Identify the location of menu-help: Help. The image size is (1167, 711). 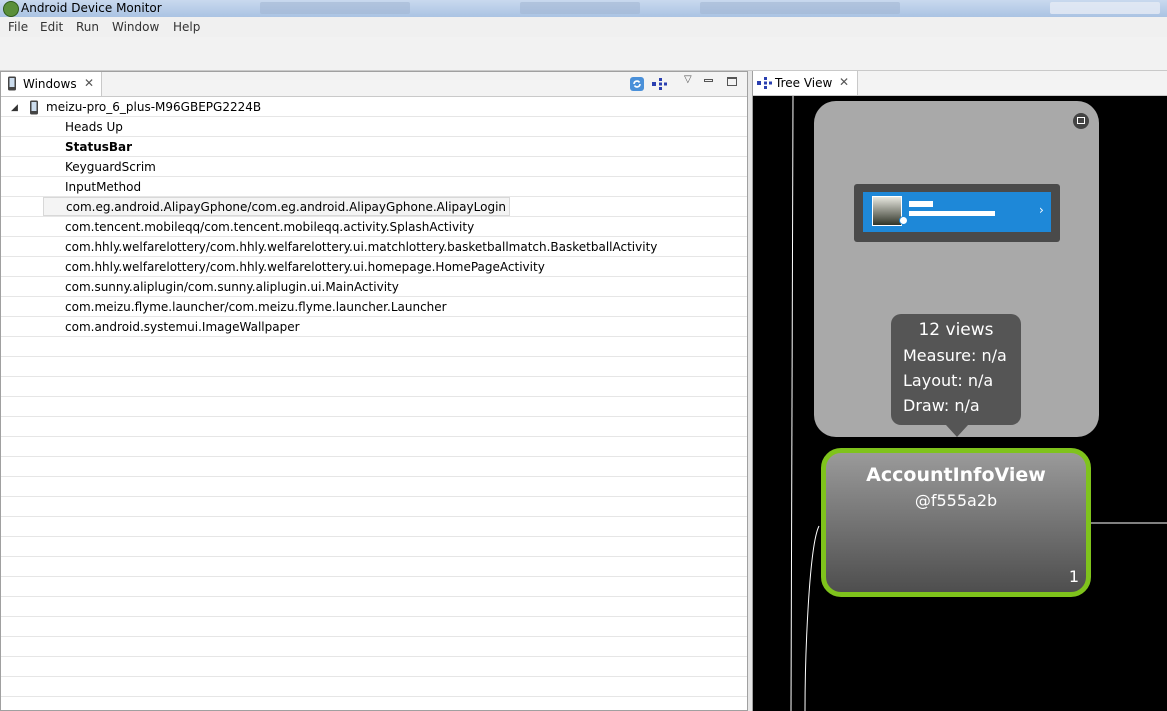
(186, 27).